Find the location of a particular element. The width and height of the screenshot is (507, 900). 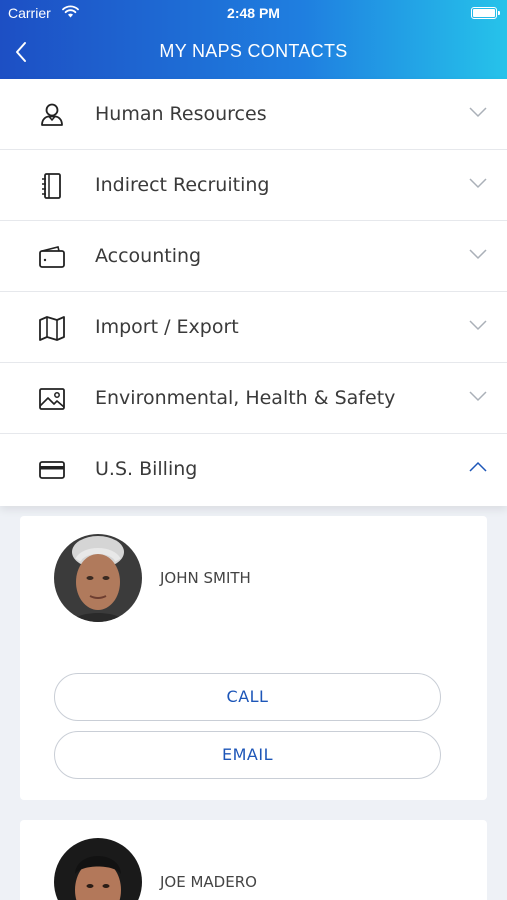

category-indirect-recruiting: Indirect Recruiting is located at coordinates (253, 185).